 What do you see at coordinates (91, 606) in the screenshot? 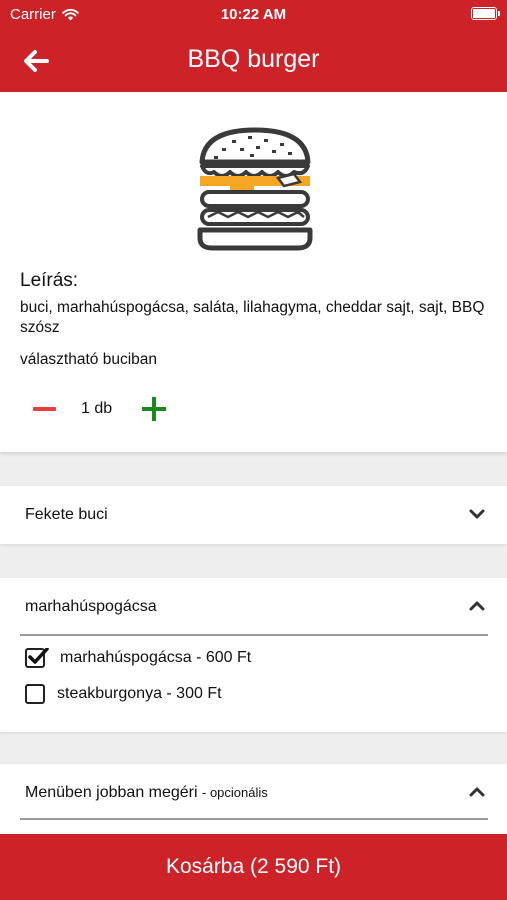
I see `section-title: marhahúspogácsa` at bounding box center [91, 606].